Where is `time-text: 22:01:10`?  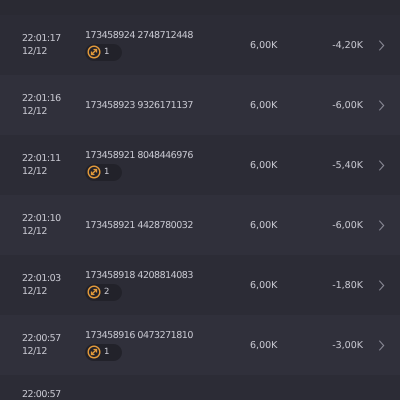
time-text: 22:01:10 is located at coordinates (42, 218).